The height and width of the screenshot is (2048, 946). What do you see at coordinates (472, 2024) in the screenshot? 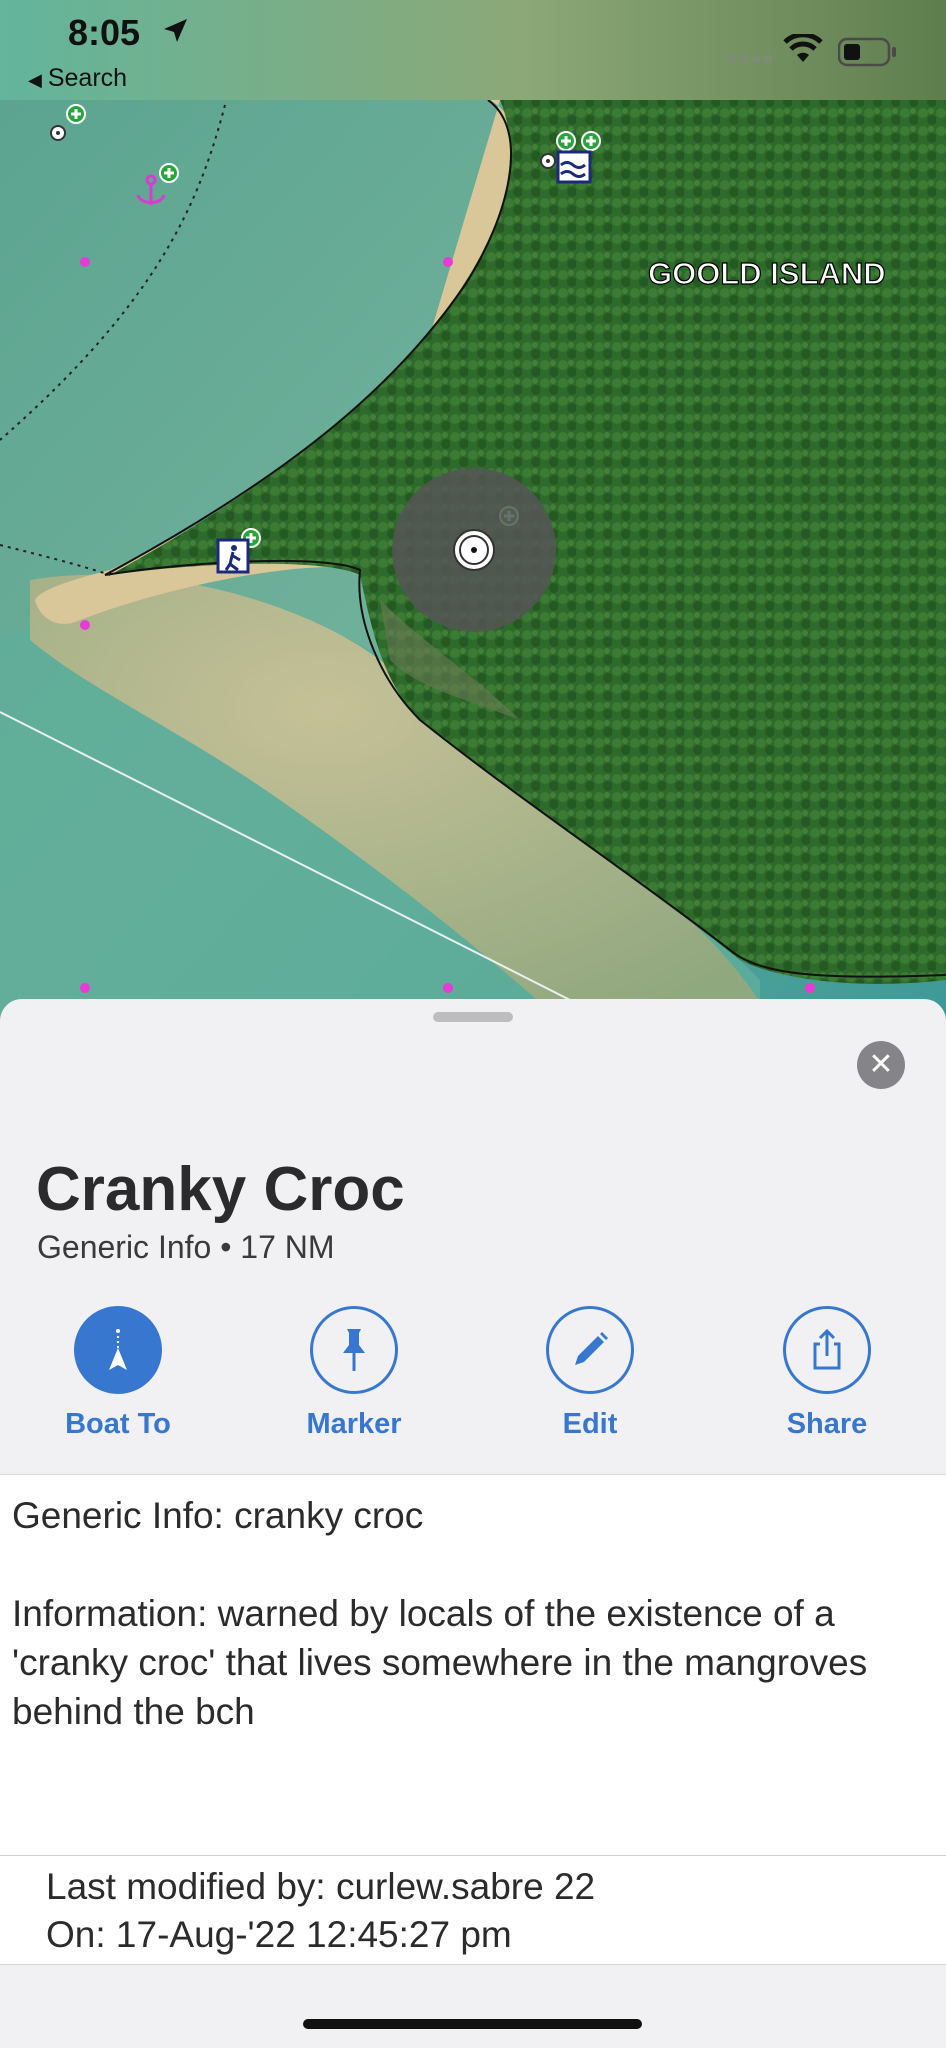
I see `home-indicator` at bounding box center [472, 2024].